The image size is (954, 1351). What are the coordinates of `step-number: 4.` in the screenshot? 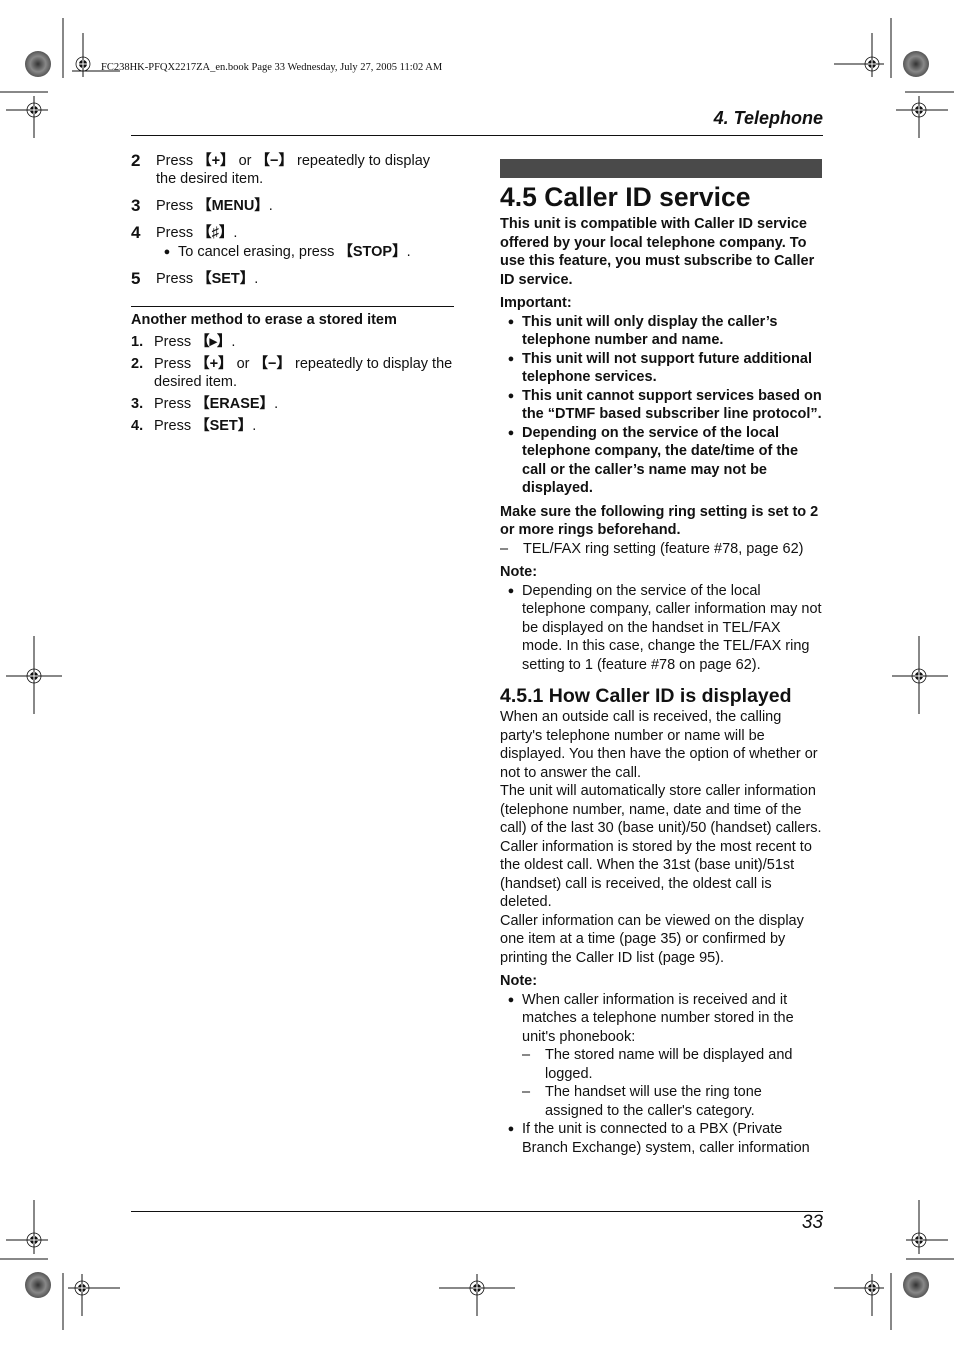 It's located at (137, 426).